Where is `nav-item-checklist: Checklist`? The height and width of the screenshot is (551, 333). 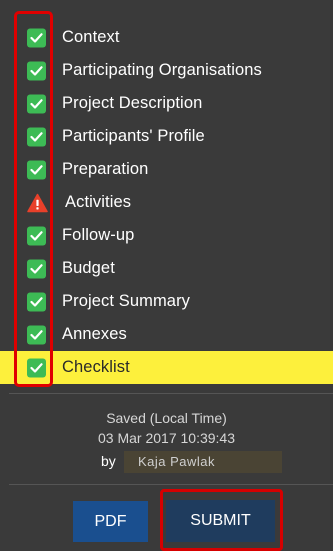
nav-item-checklist: Checklist is located at coordinates (166, 367).